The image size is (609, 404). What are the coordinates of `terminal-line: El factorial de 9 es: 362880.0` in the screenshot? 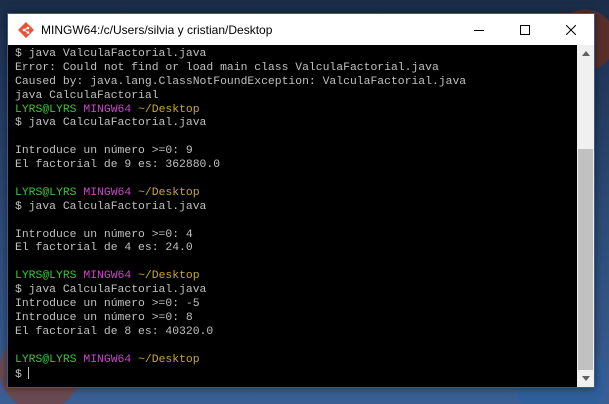 It's located at (296, 166).